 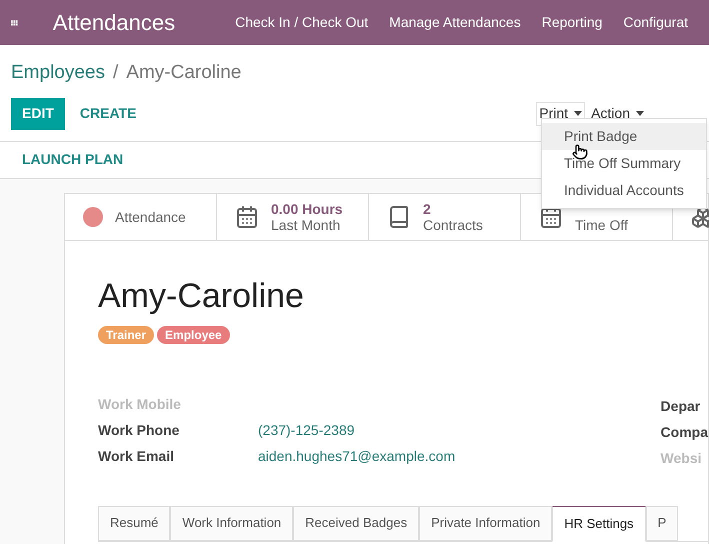 What do you see at coordinates (126, 335) in the screenshot?
I see `tag: Trainer` at bounding box center [126, 335].